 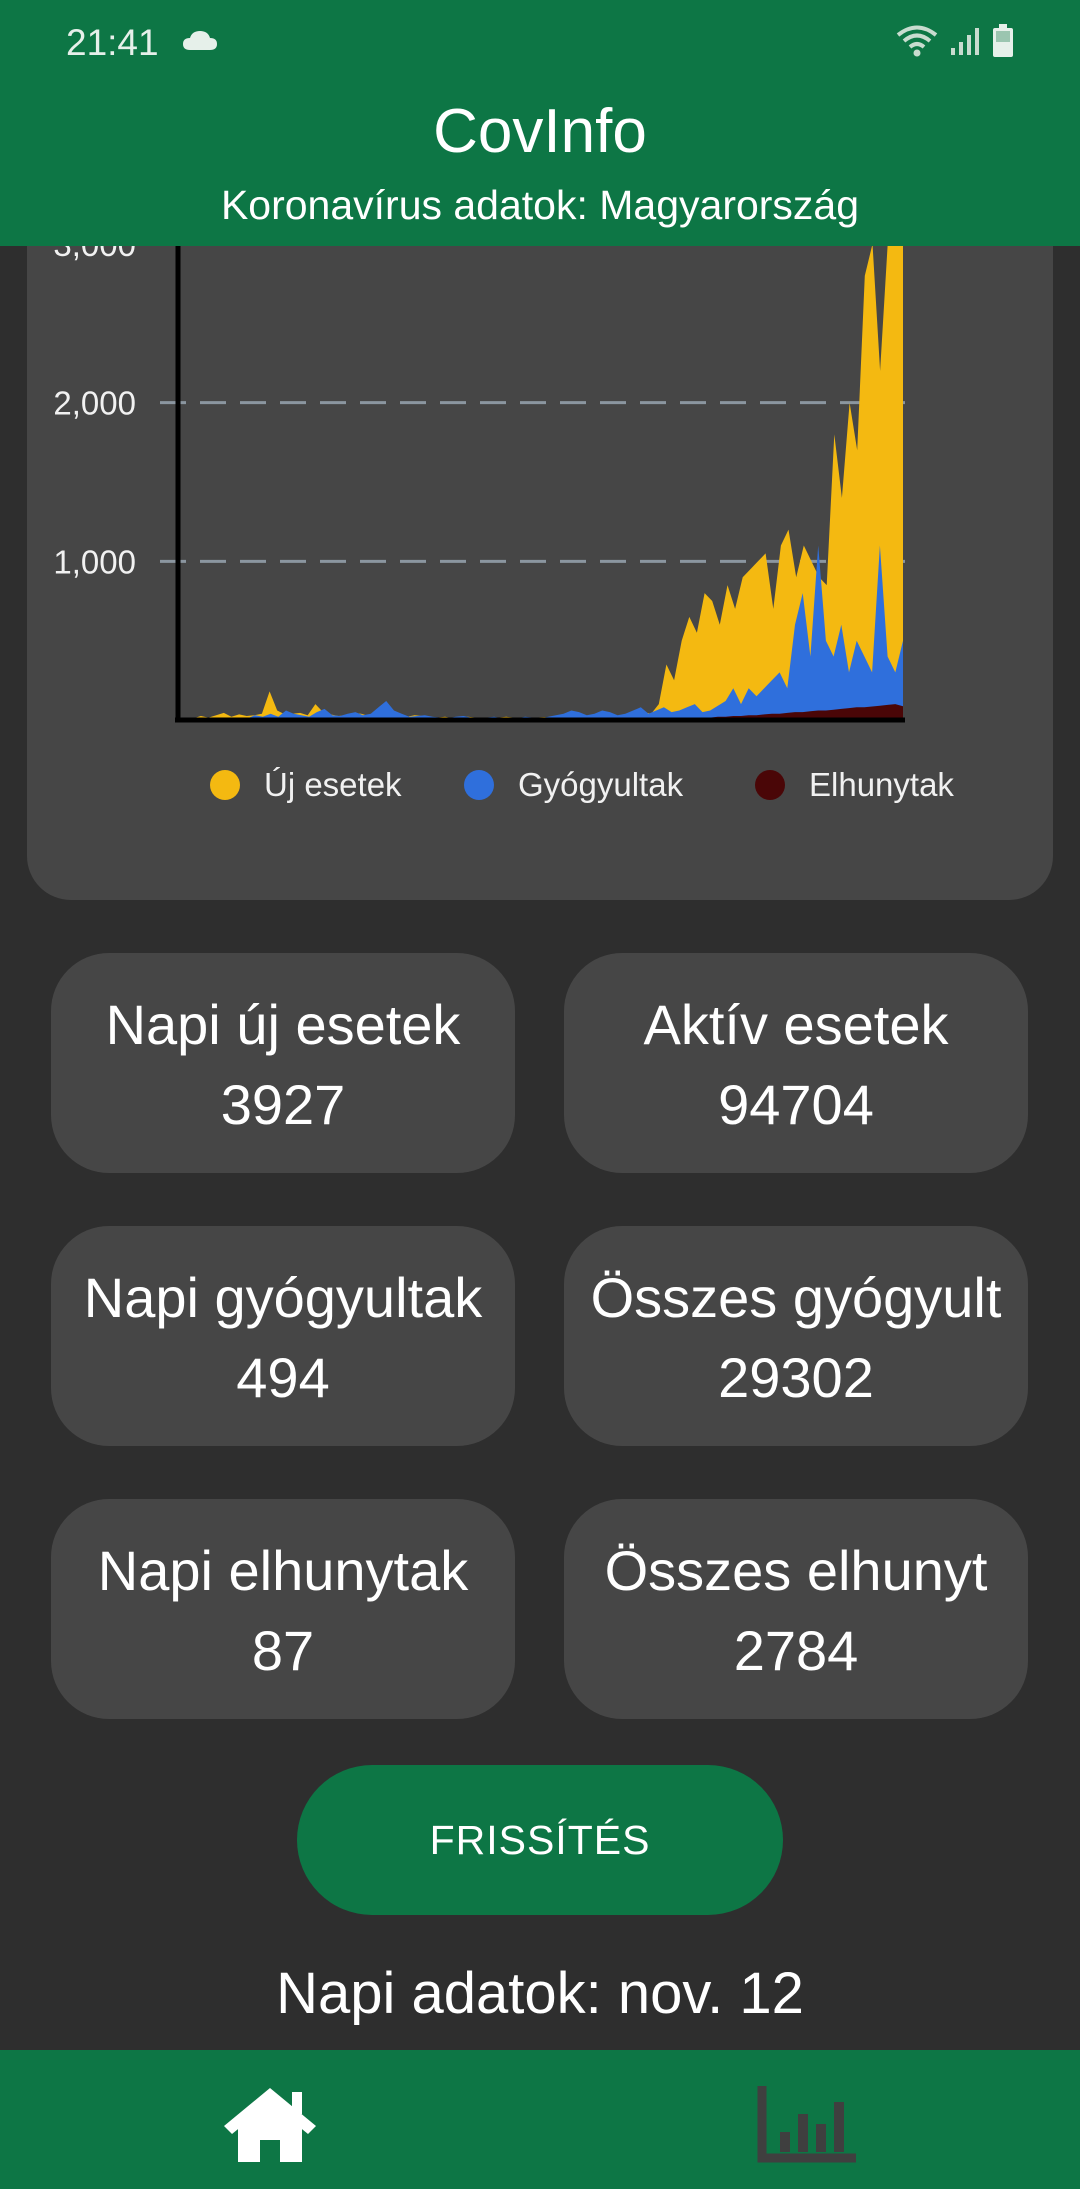 I want to click on status-icons, so click(x=955, y=43).